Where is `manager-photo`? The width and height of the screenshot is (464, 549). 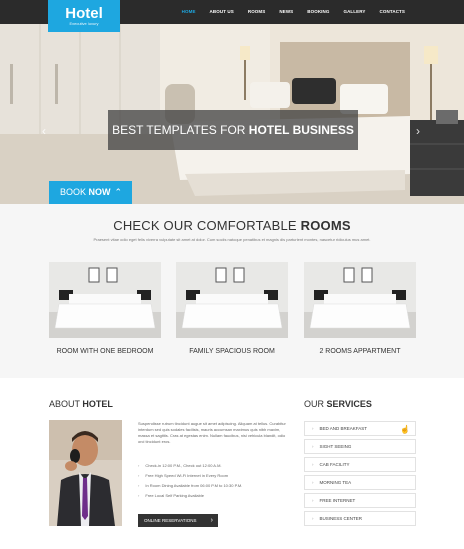 manager-photo is located at coordinates (85, 473).